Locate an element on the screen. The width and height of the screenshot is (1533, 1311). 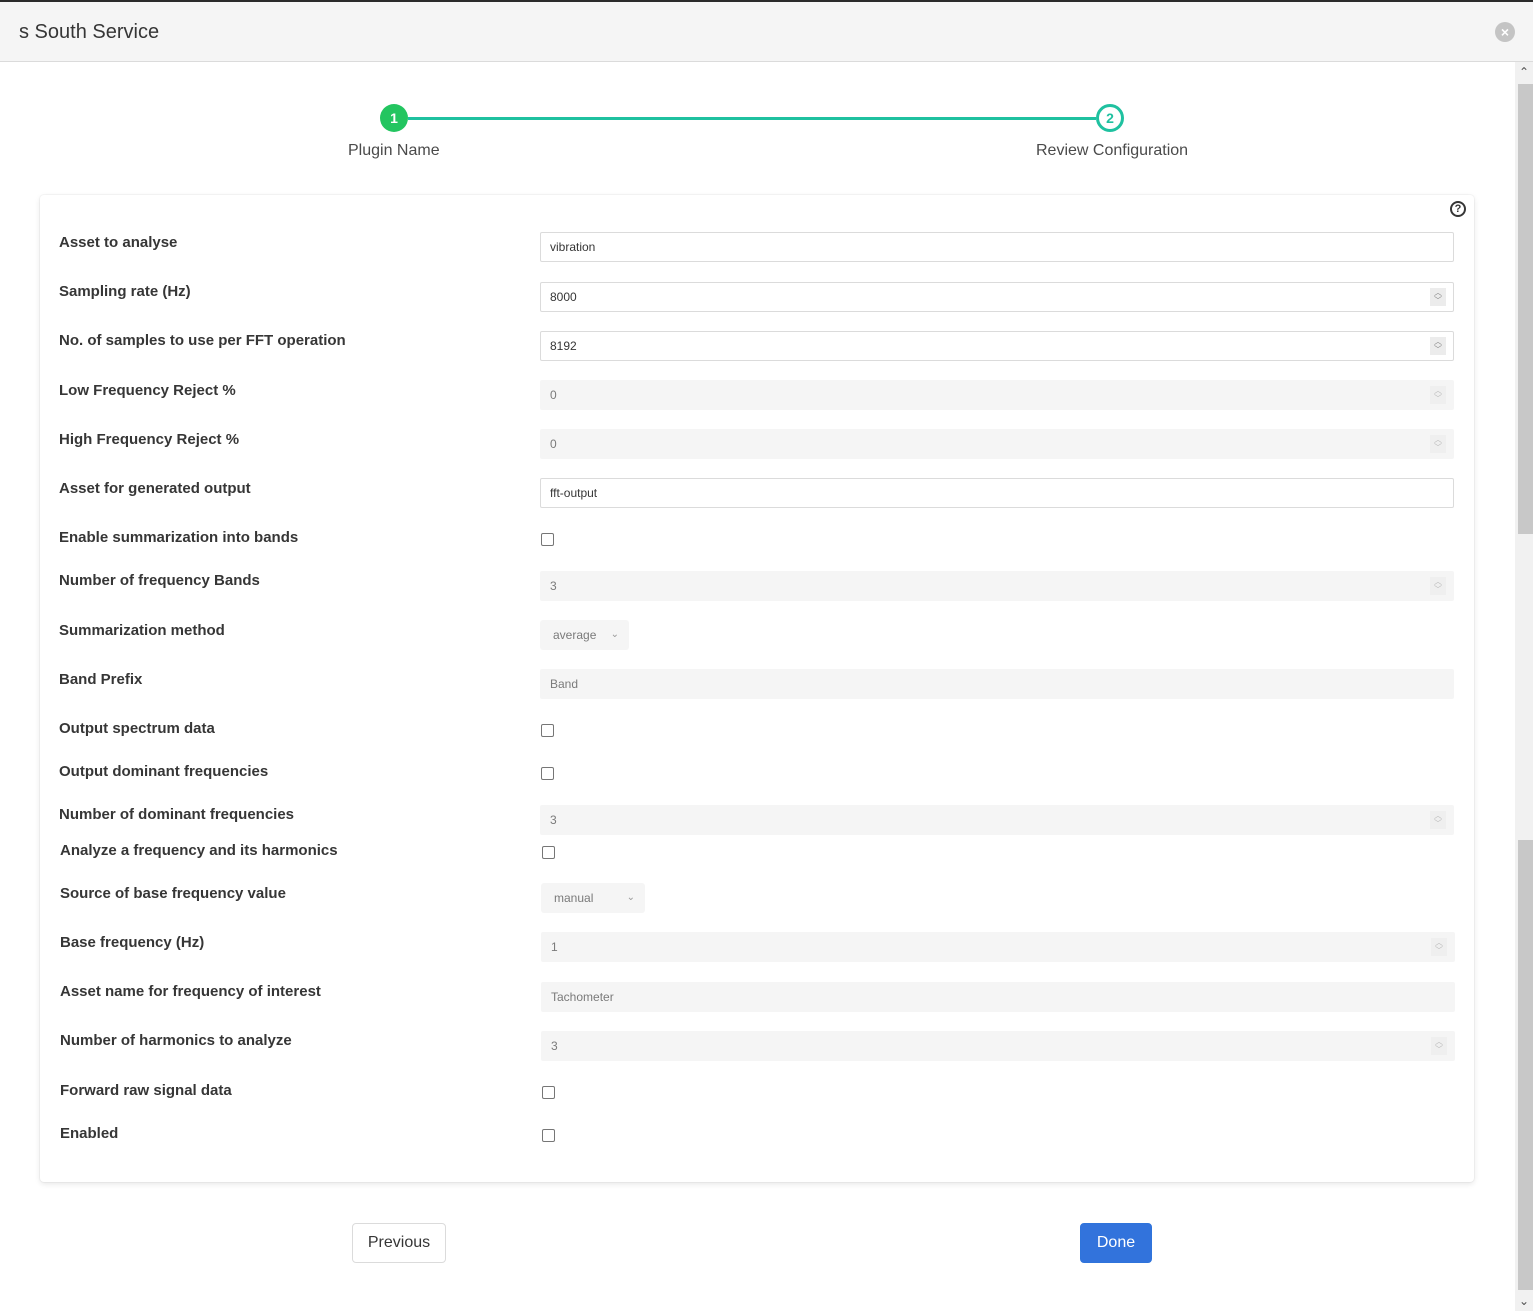
step-1-indicator: 1 is located at coordinates (394, 118).